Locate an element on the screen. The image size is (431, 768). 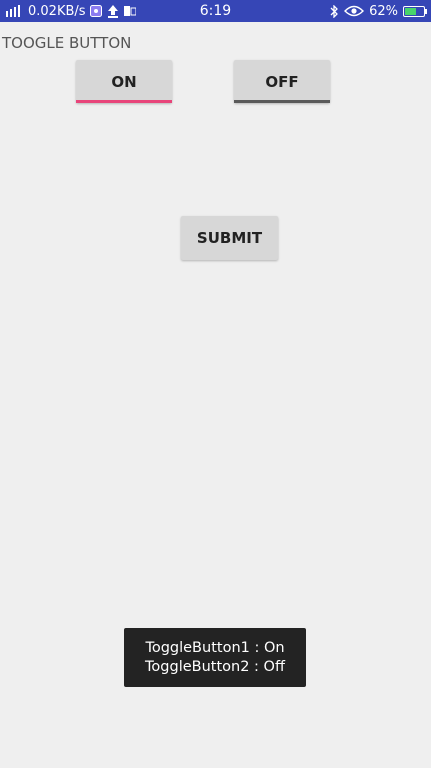
notification-icon is located at coordinates (129, 11).